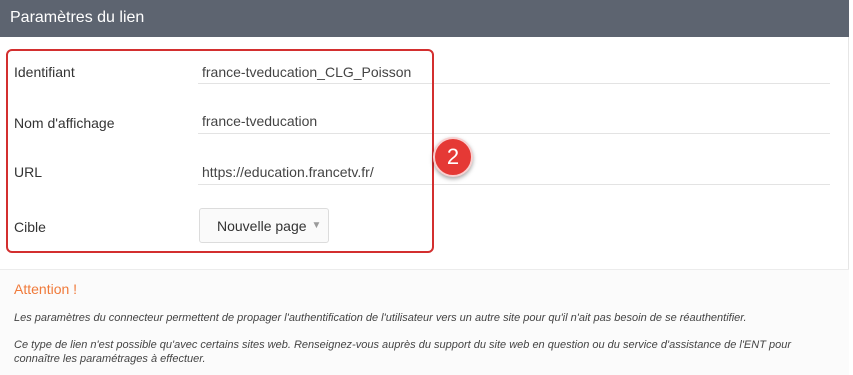 The image size is (853, 375). What do you see at coordinates (46, 289) in the screenshot?
I see `warning-title: Attention !` at bounding box center [46, 289].